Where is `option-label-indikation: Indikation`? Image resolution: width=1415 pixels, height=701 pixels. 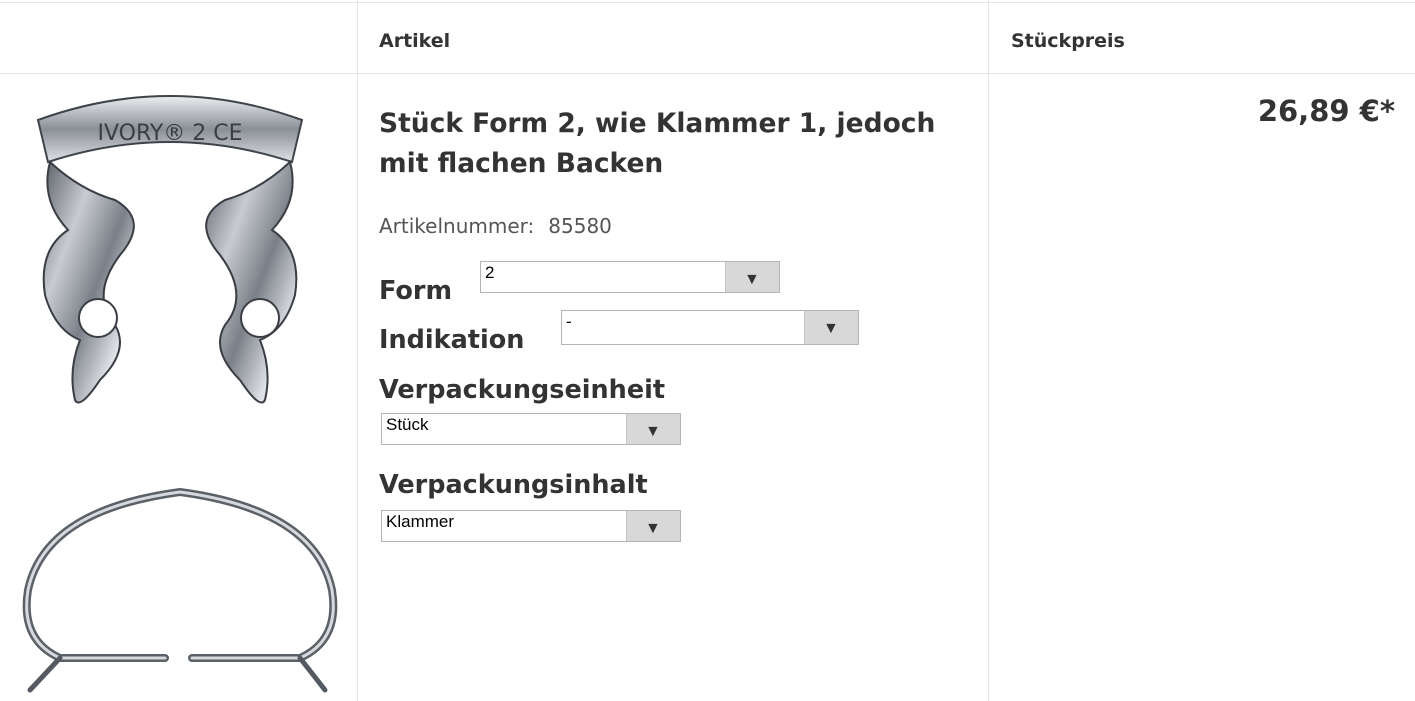
option-label-indikation: Indikation is located at coordinates (452, 340).